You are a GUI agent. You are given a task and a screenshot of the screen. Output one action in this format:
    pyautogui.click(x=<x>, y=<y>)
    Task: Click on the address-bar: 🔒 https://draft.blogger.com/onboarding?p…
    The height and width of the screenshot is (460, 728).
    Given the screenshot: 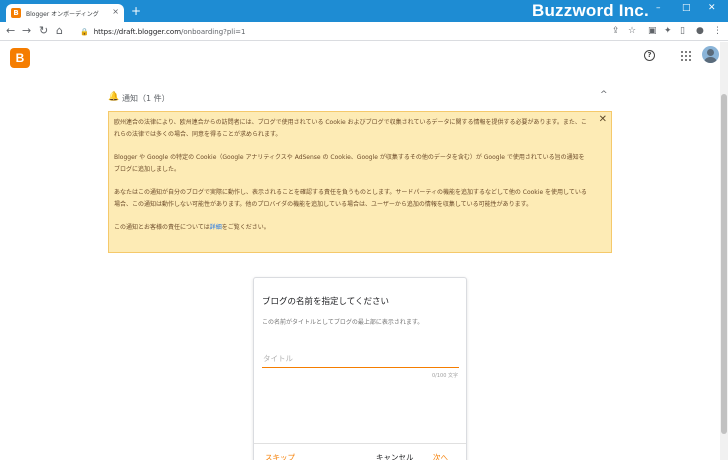 What is the action you would take?
    pyautogui.click(x=356, y=31)
    